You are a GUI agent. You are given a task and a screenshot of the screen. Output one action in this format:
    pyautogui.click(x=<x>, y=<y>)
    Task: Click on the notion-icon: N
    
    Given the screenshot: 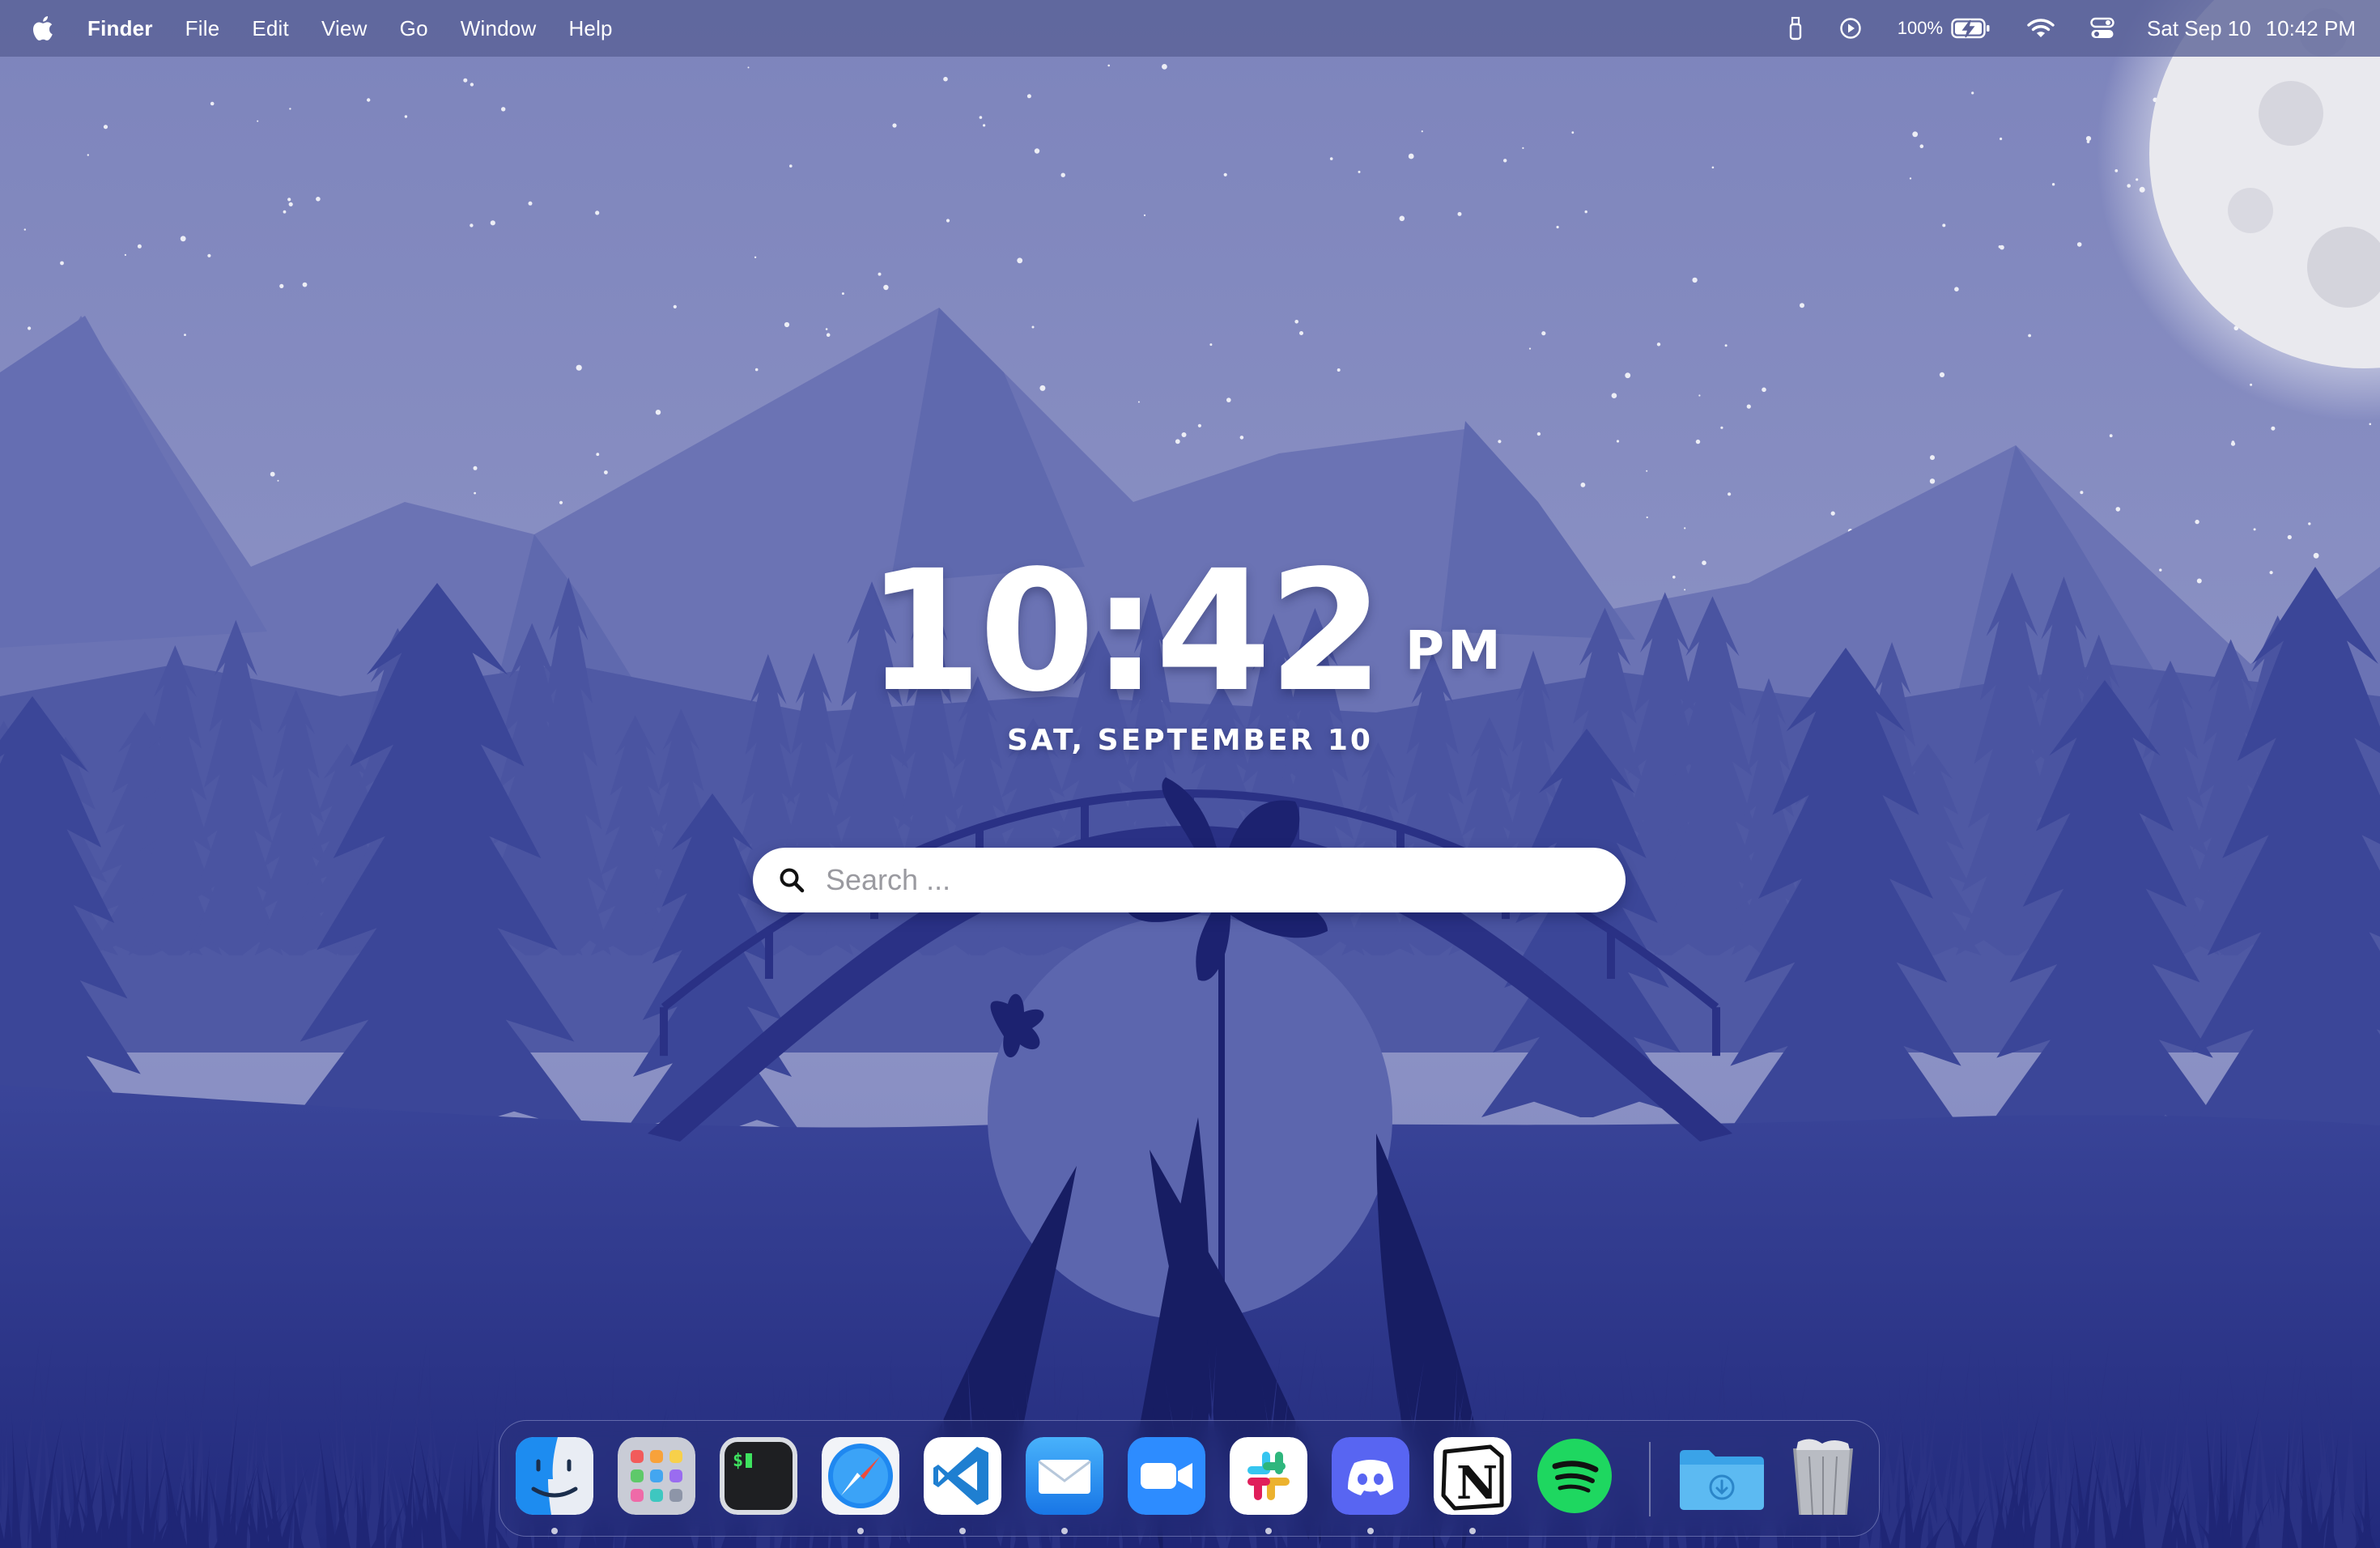 What is the action you would take?
    pyautogui.click(x=1472, y=1476)
    